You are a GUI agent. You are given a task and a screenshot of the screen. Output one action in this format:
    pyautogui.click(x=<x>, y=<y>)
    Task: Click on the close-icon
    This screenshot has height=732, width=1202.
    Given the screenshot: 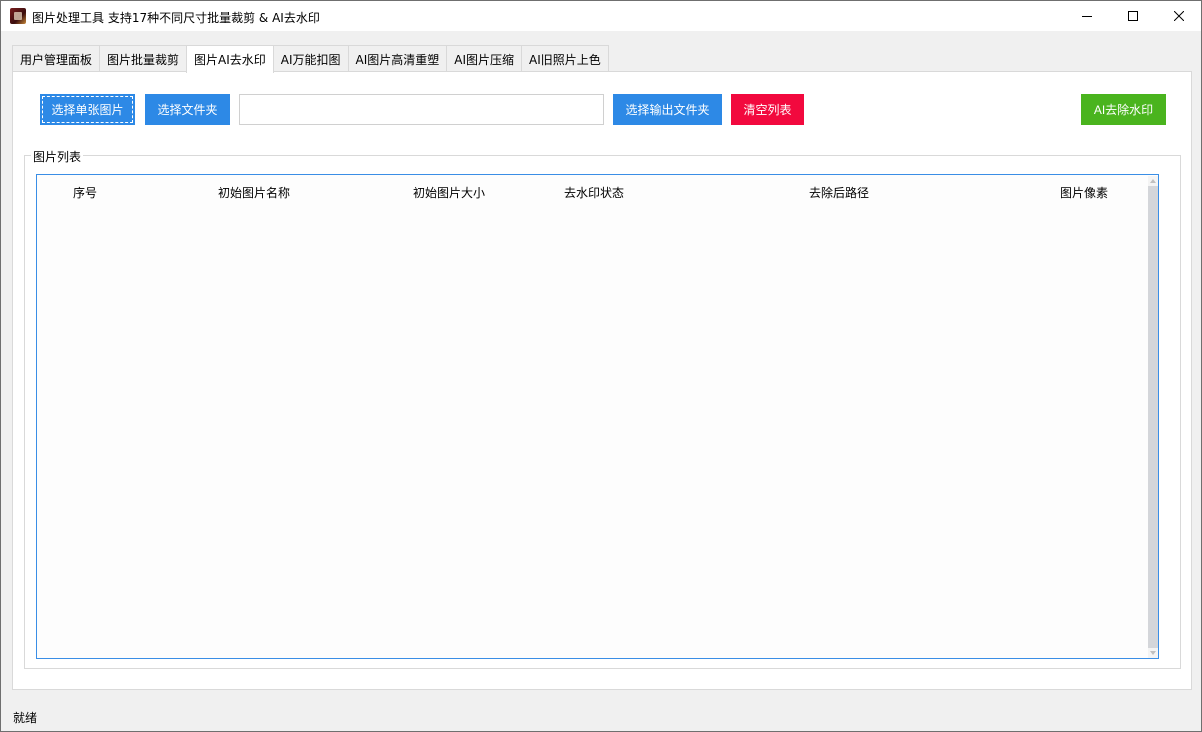 What is the action you would take?
    pyautogui.click(x=1179, y=16)
    